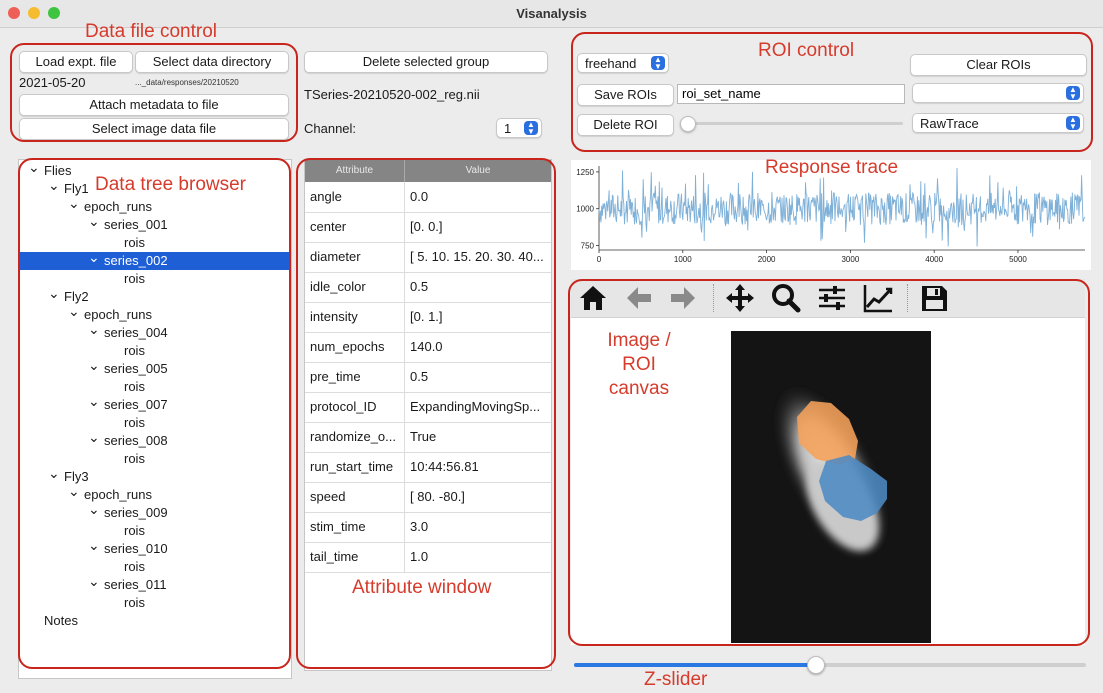 This screenshot has width=1103, height=693. Describe the element at coordinates (850, 259) in the screenshot. I see `x-tick-label: 3000` at that location.